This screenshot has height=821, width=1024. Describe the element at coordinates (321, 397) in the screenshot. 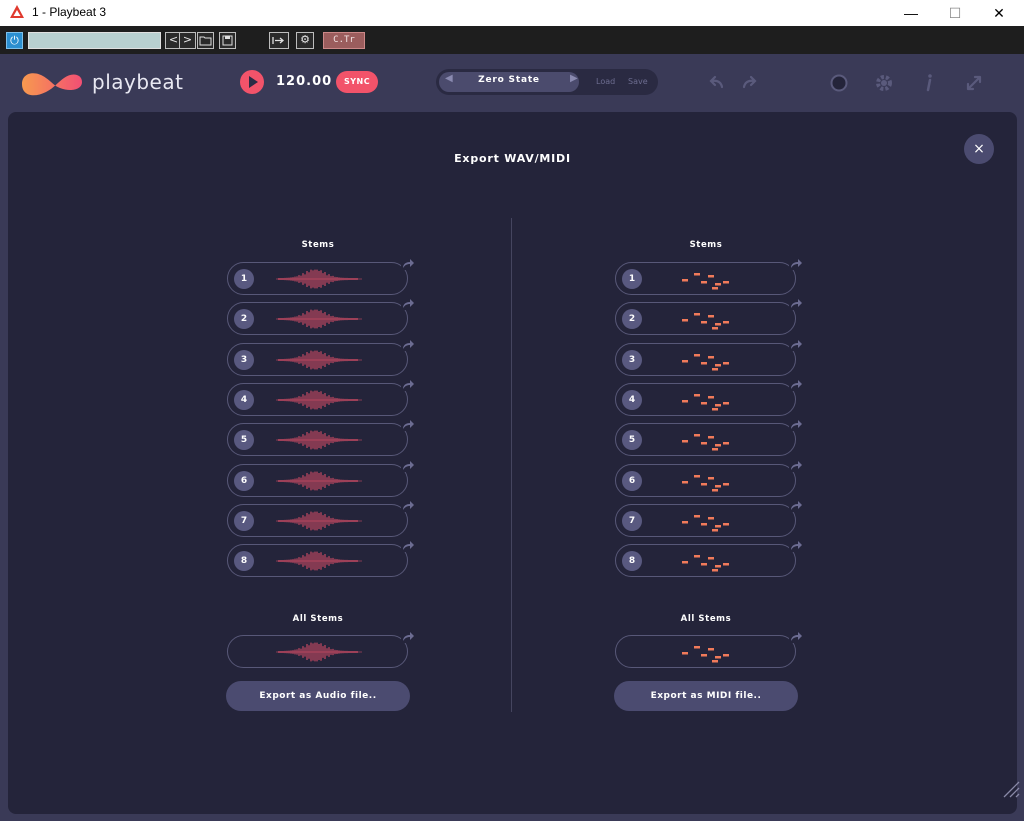

I see `audio-stem-item: 4` at that location.